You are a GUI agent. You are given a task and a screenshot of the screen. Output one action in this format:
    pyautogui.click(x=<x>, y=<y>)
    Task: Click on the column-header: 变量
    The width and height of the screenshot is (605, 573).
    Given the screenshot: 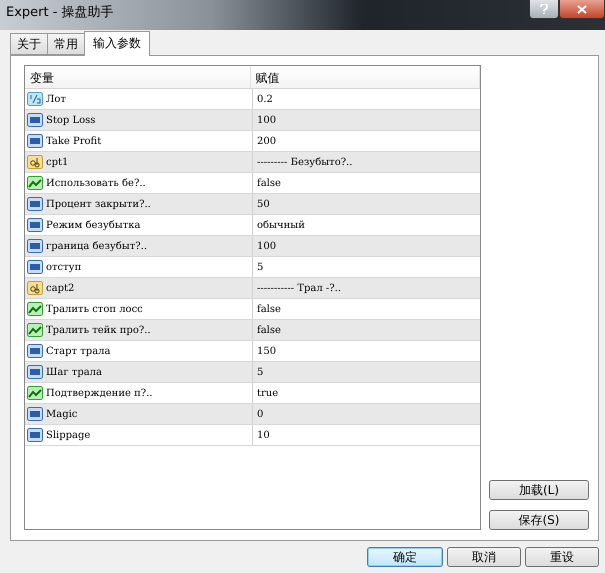 What is the action you would take?
    pyautogui.click(x=138, y=77)
    